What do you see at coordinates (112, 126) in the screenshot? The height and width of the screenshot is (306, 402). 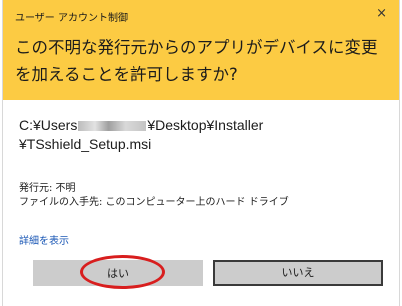 I see `redacted-username` at bounding box center [112, 126].